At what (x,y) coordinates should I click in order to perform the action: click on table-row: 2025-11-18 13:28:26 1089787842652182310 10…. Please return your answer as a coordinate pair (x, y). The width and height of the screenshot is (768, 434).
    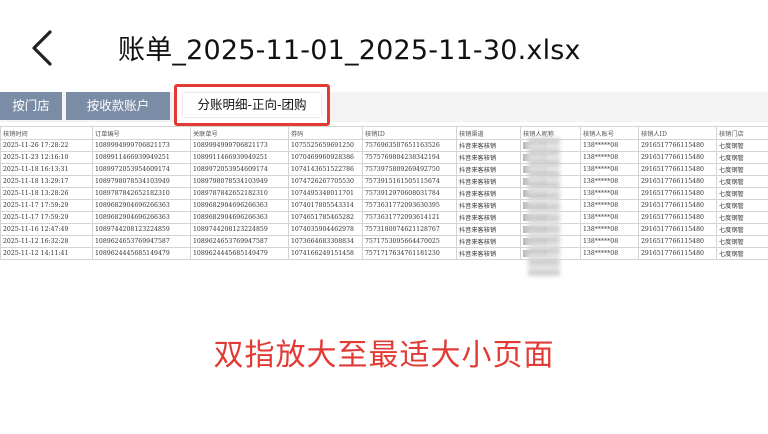
    Looking at the image, I should click on (384, 193).